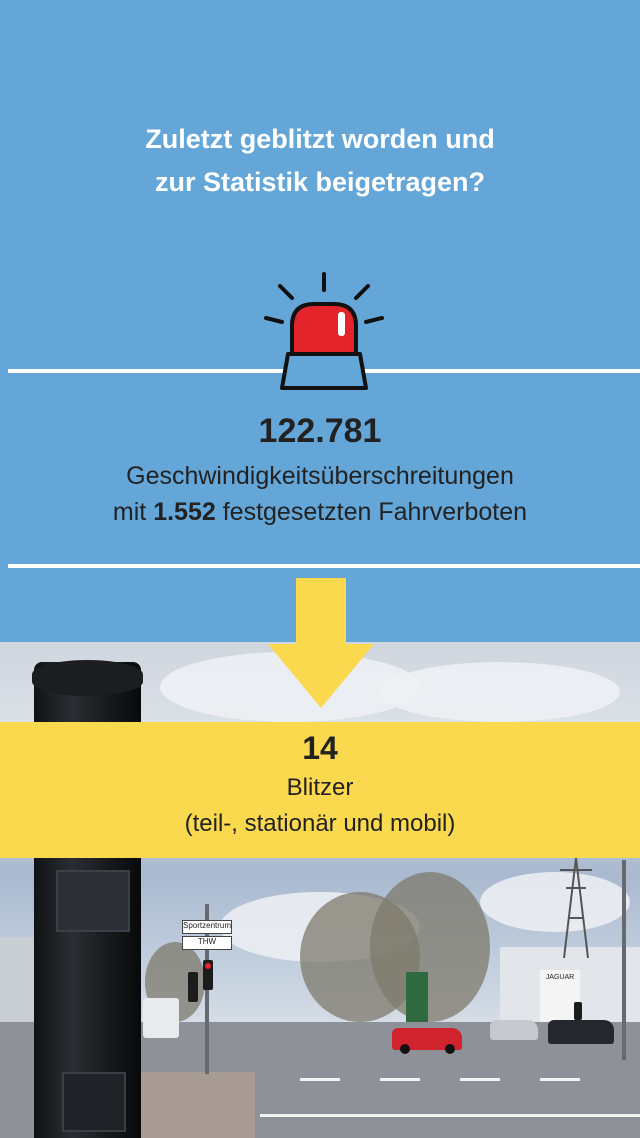  I want to click on direction-sign-top: Sportzentrum, so click(207, 927).